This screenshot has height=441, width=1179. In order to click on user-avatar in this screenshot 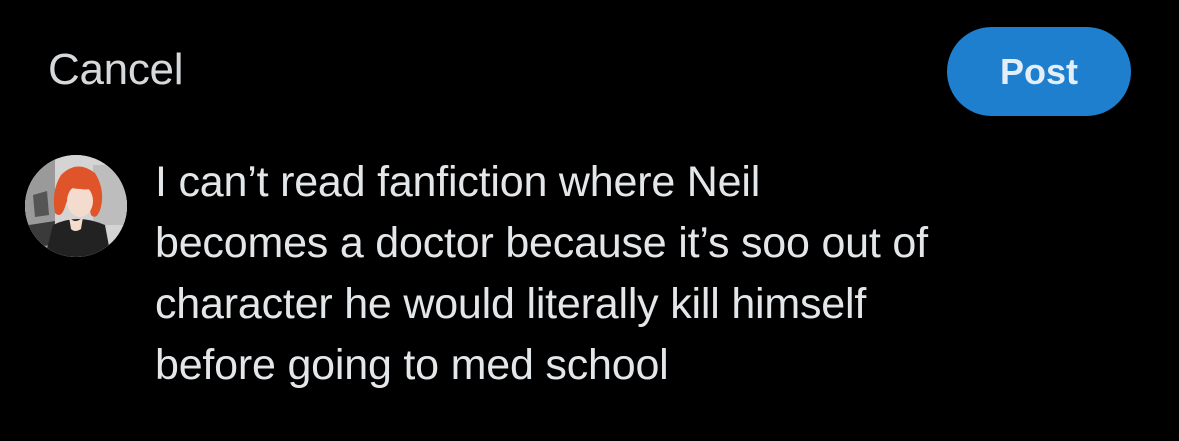, I will do `click(76, 206)`.